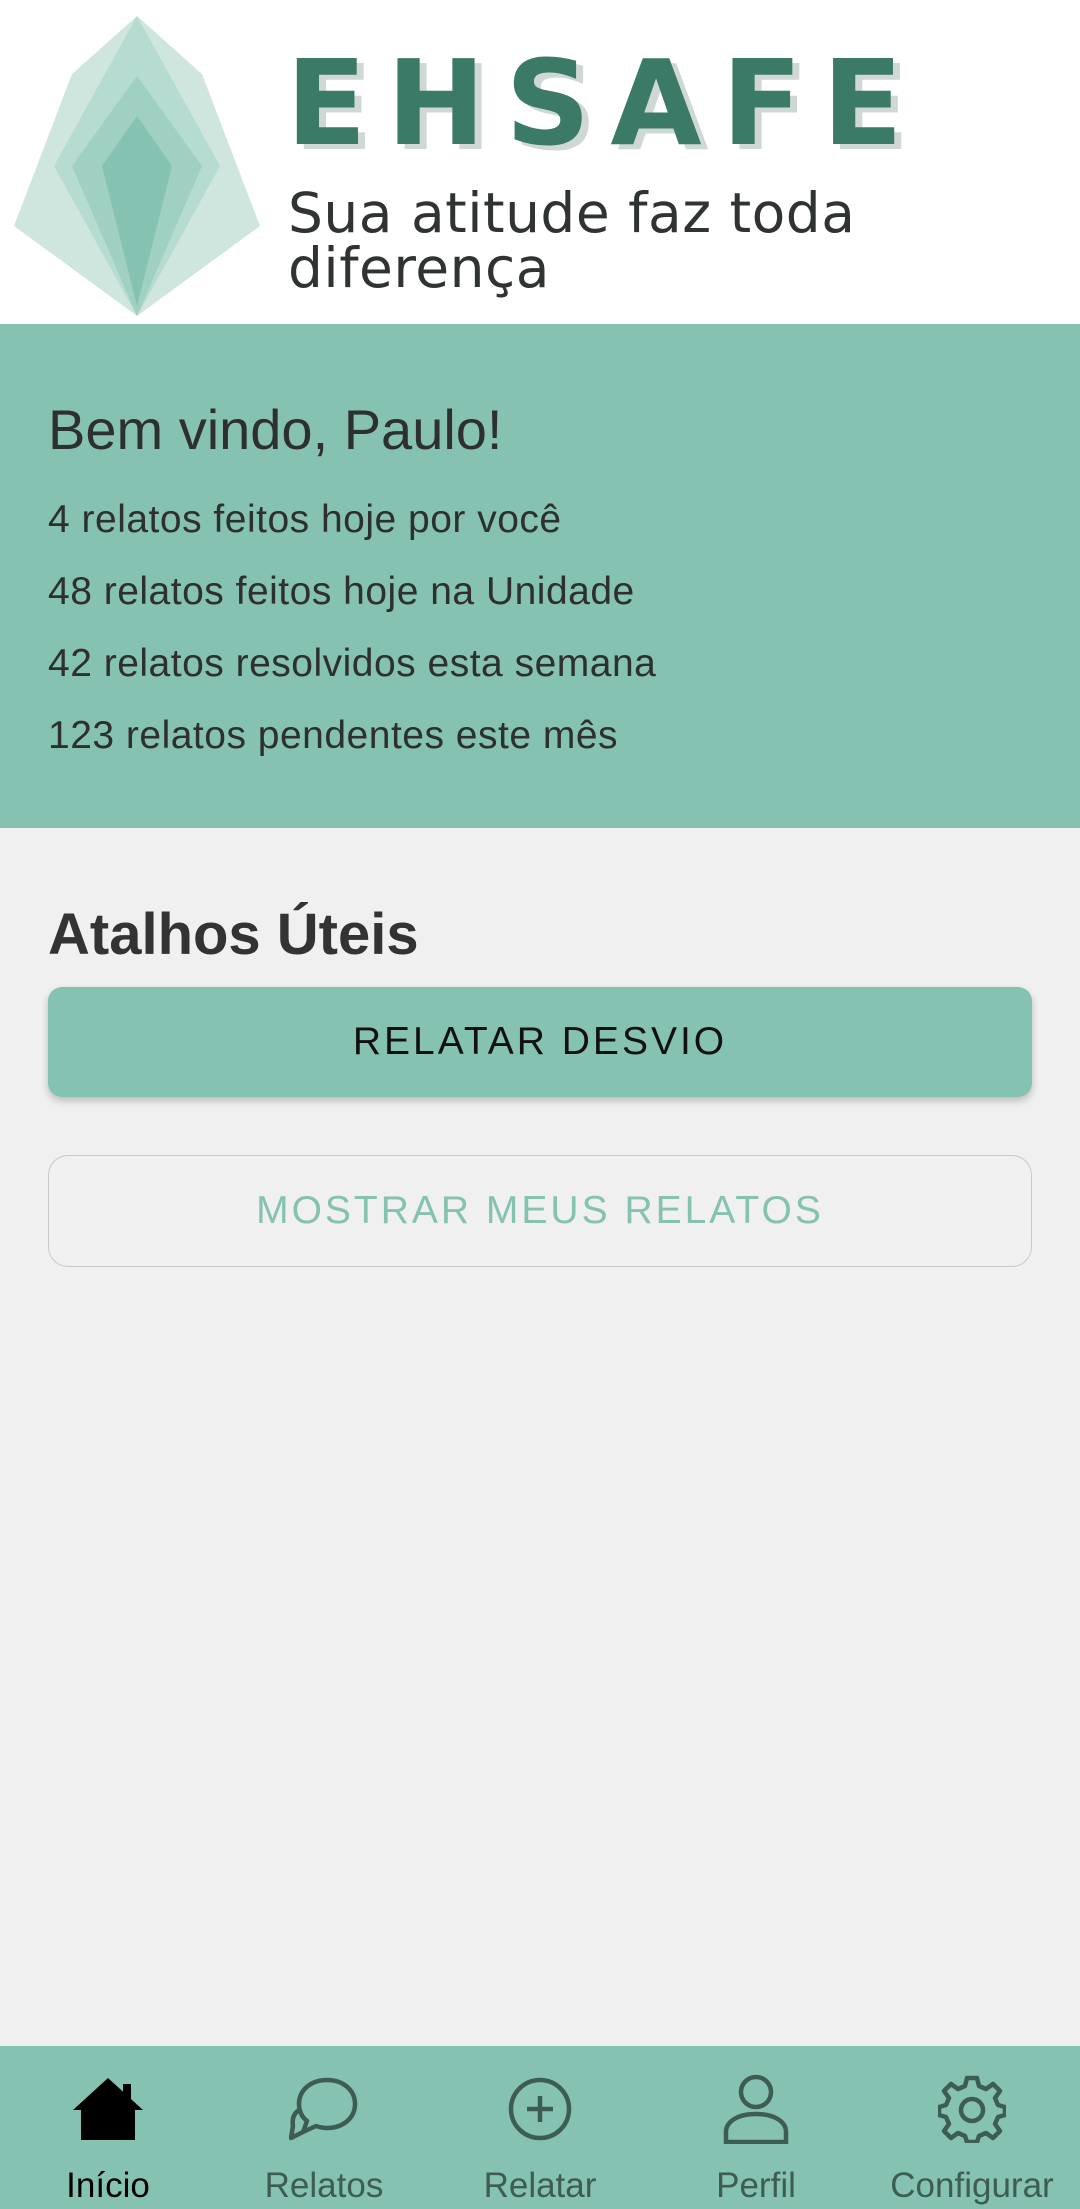  What do you see at coordinates (108, 2109) in the screenshot?
I see `home-icon` at bounding box center [108, 2109].